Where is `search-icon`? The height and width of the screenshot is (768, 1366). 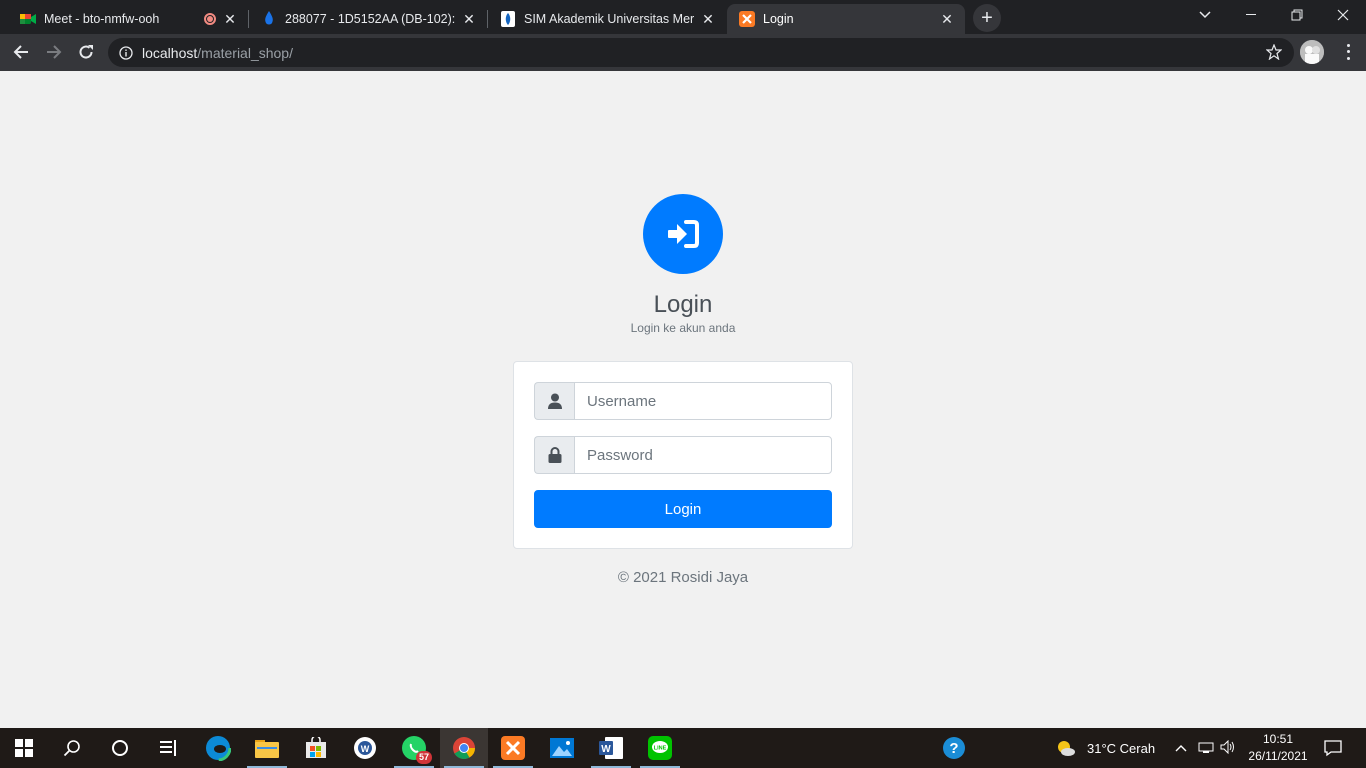 search-icon is located at coordinates (72, 748).